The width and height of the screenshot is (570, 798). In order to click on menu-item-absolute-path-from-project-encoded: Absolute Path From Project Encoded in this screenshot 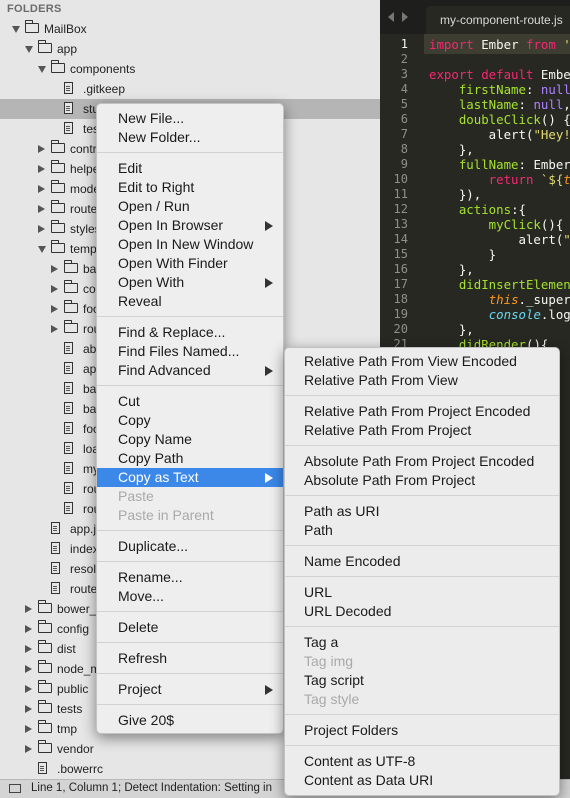, I will do `click(422, 461)`.